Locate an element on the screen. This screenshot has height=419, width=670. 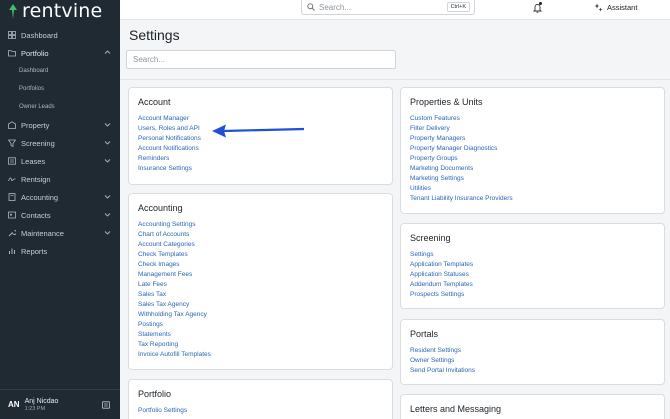
user-profile: AN Anj Nicdao 1:23 PM is located at coordinates (60, 404).